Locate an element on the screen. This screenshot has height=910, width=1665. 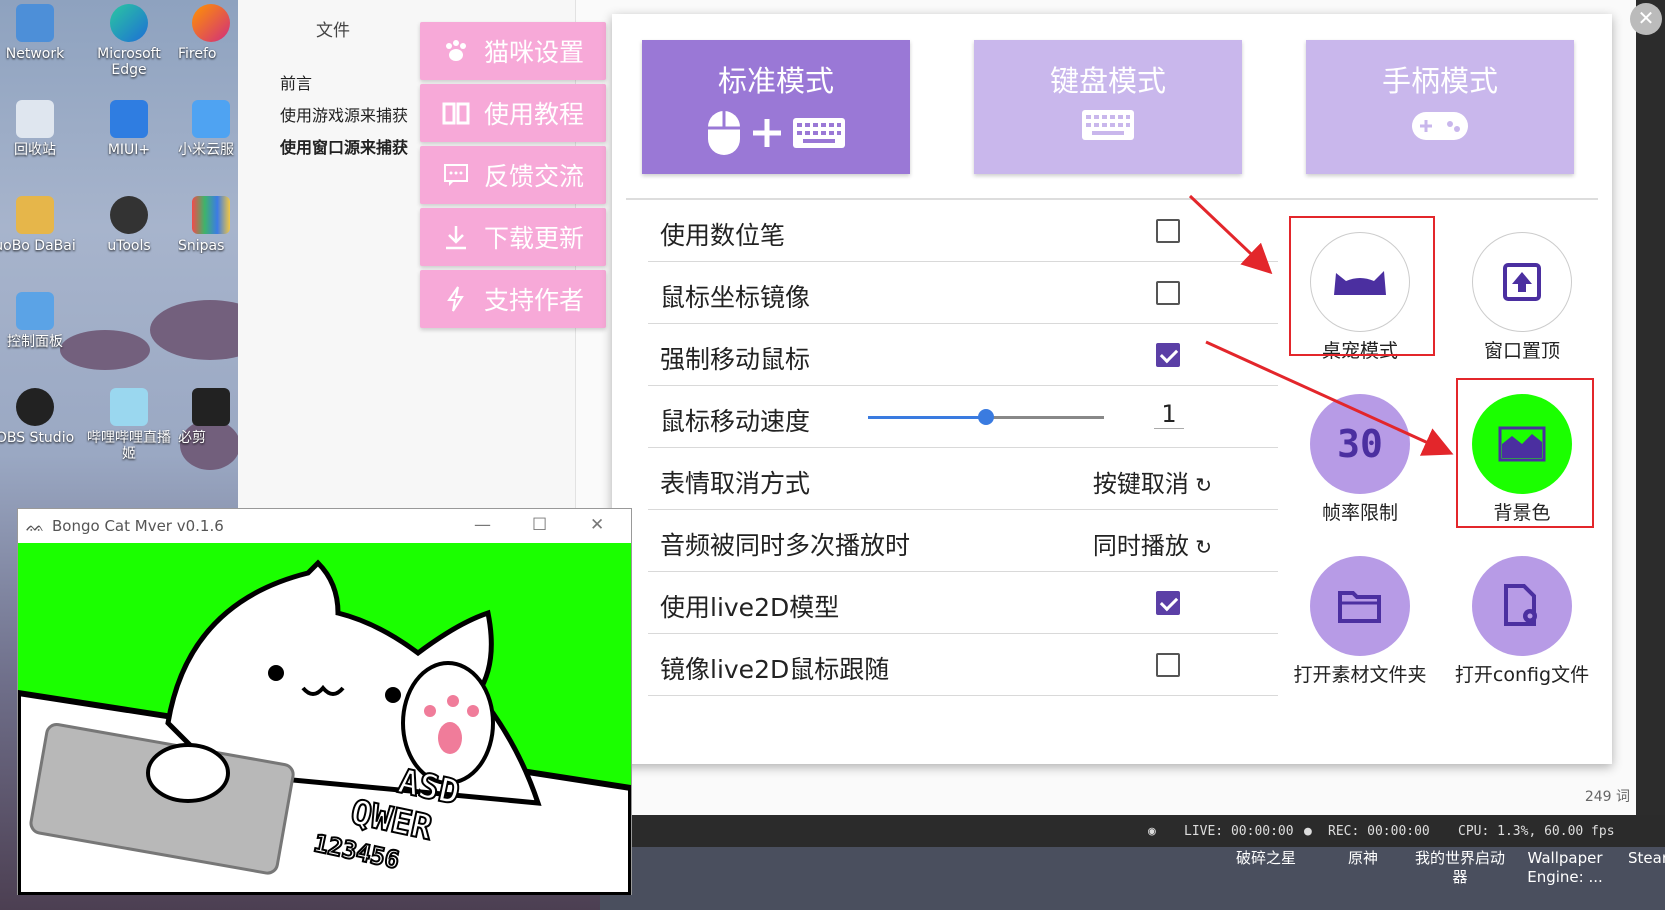
rec-indicator-icon: ● is located at coordinates (1308, 831).